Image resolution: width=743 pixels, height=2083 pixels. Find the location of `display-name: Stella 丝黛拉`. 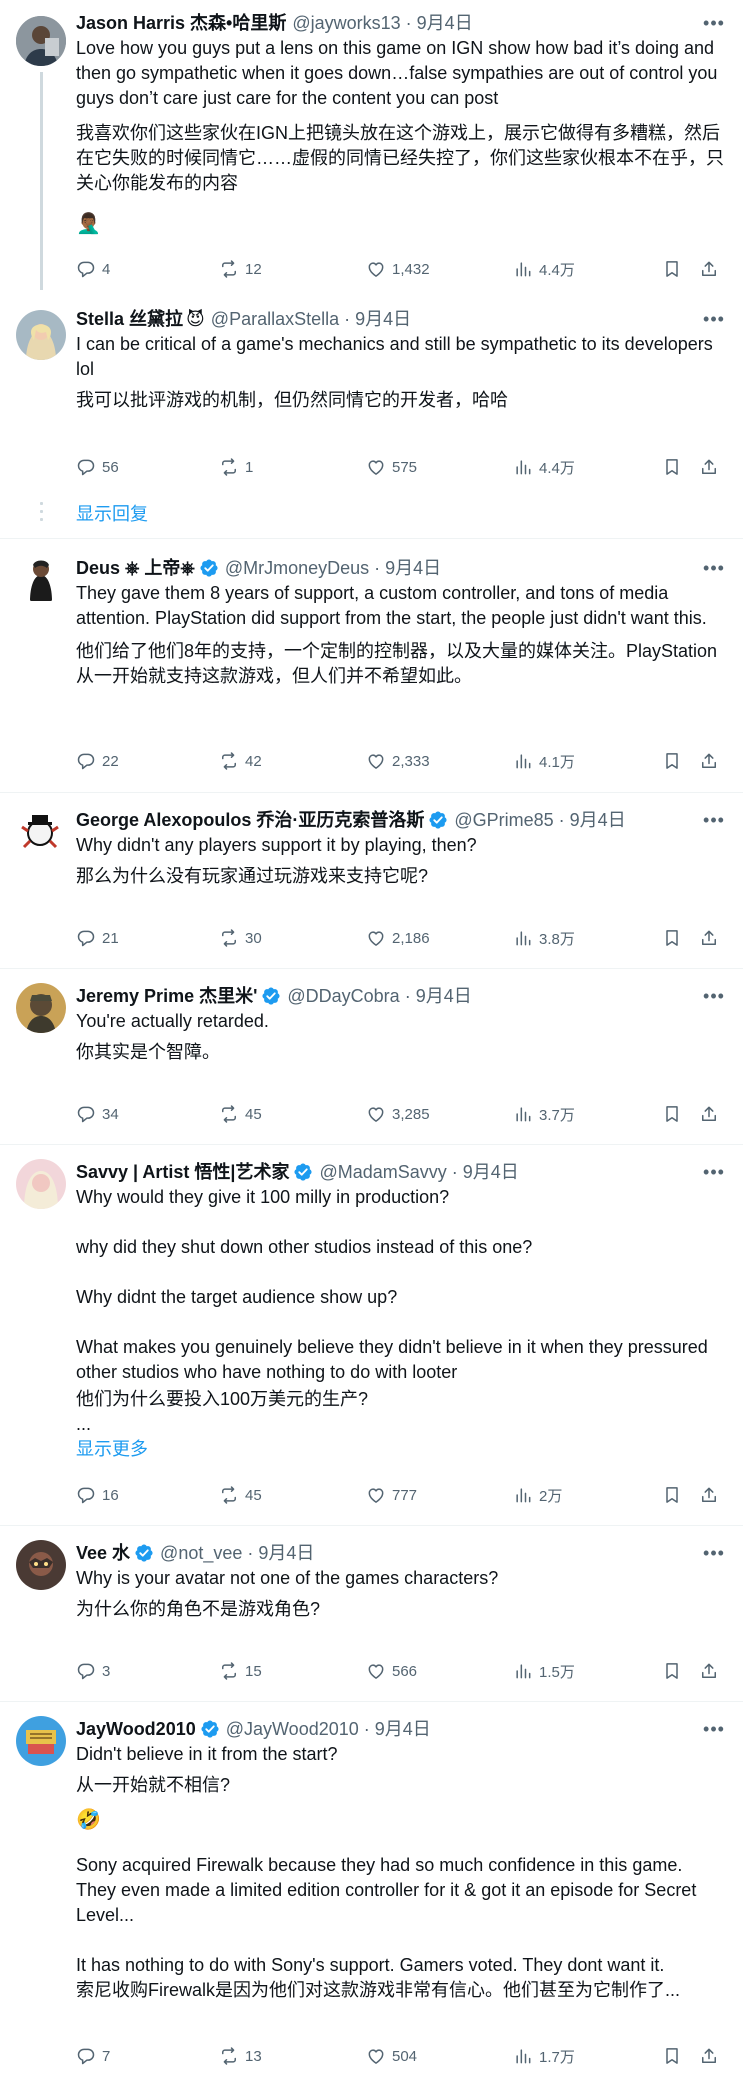

display-name: Stella 丝黛拉 is located at coordinates (129, 319).